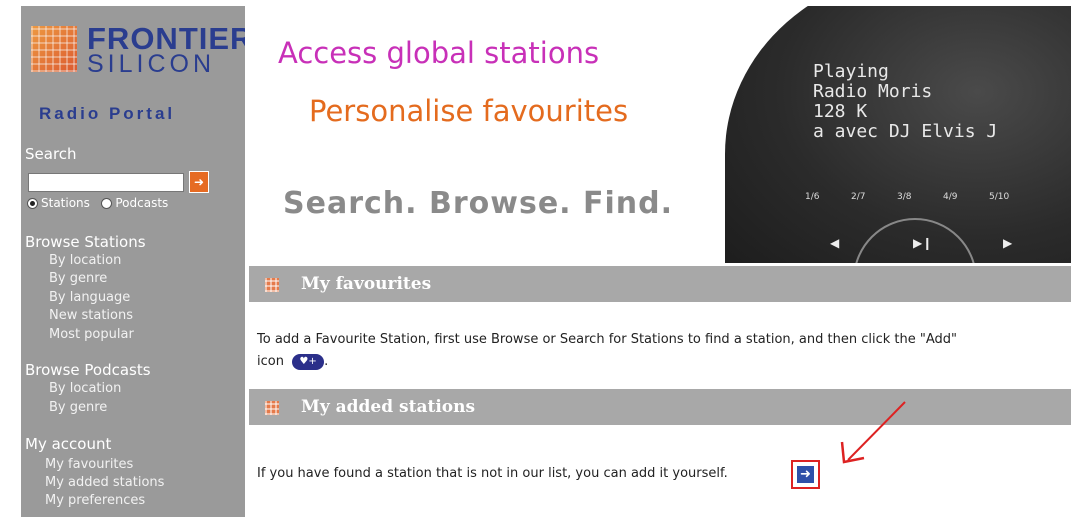 The height and width of the screenshot is (517, 1071). Describe the element at coordinates (904, 197) in the screenshot. I see `preset-label: 3/8` at that location.